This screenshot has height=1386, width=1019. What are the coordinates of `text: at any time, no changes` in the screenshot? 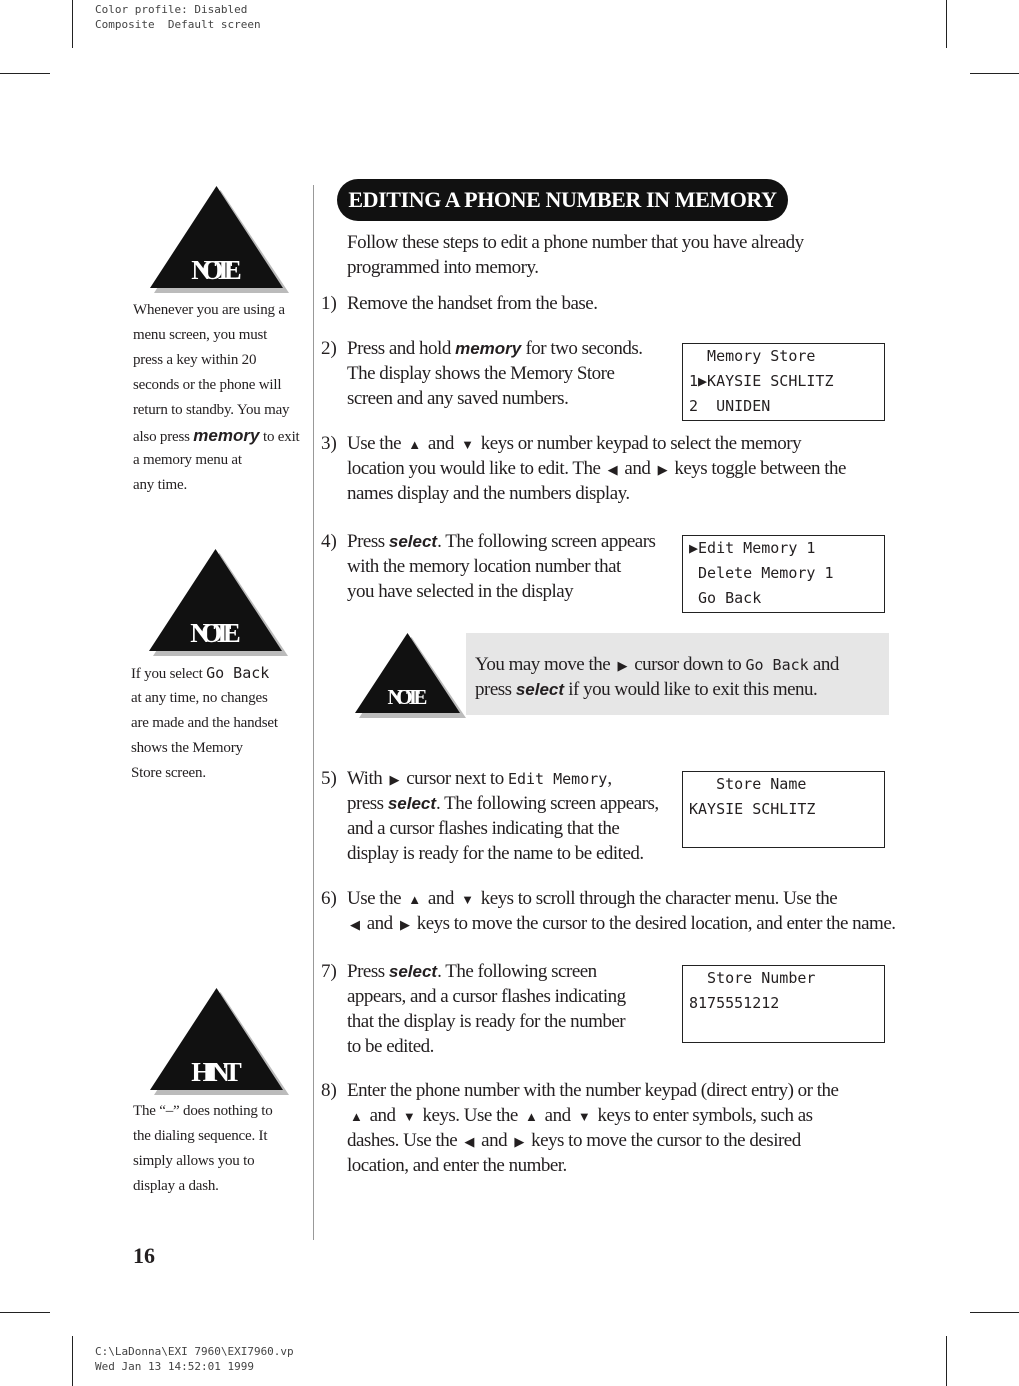 It's located at (199, 698).